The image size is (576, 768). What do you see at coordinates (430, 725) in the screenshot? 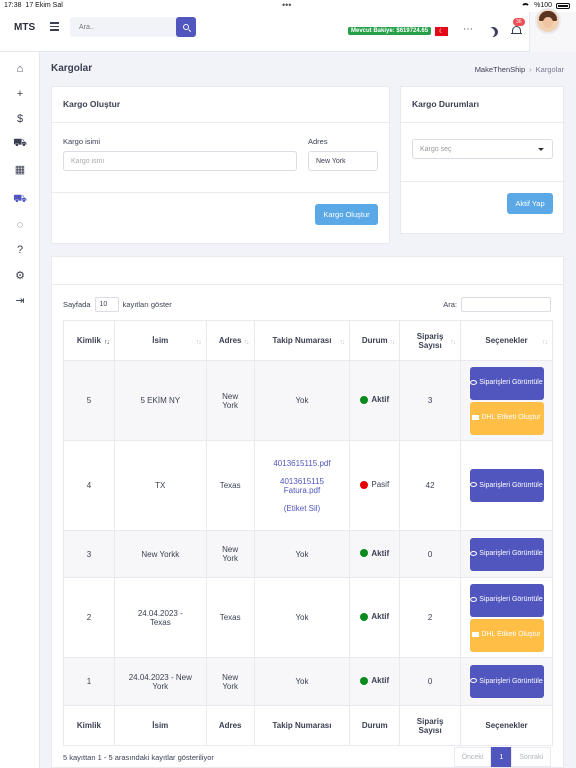
I see `footer-orders: Sipariş Sayısı` at bounding box center [430, 725].